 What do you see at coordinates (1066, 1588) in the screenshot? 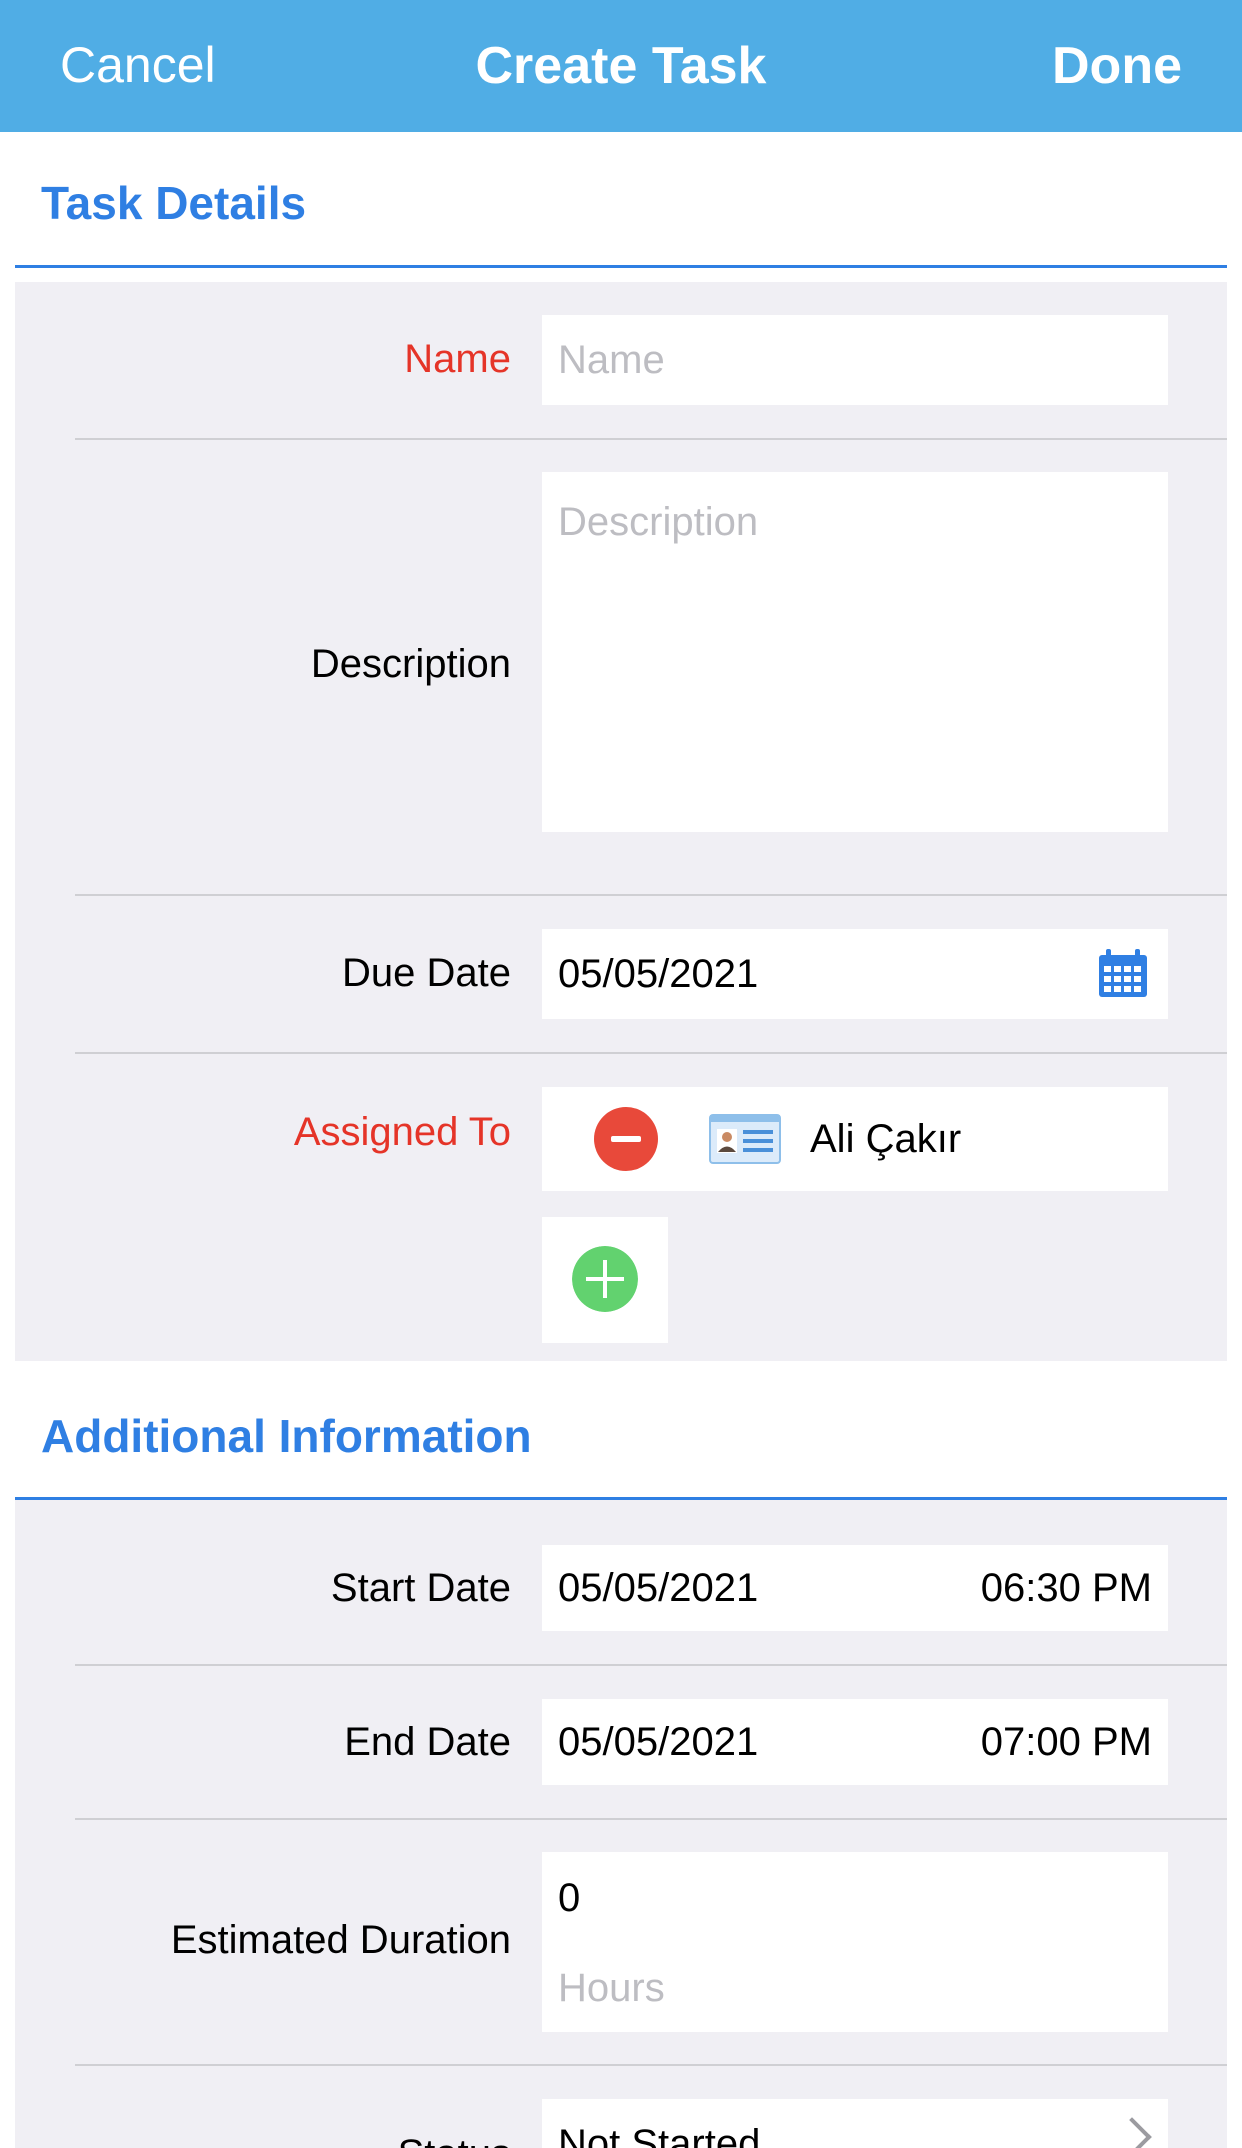
I see `start-time-value: 06:30 PM` at bounding box center [1066, 1588].